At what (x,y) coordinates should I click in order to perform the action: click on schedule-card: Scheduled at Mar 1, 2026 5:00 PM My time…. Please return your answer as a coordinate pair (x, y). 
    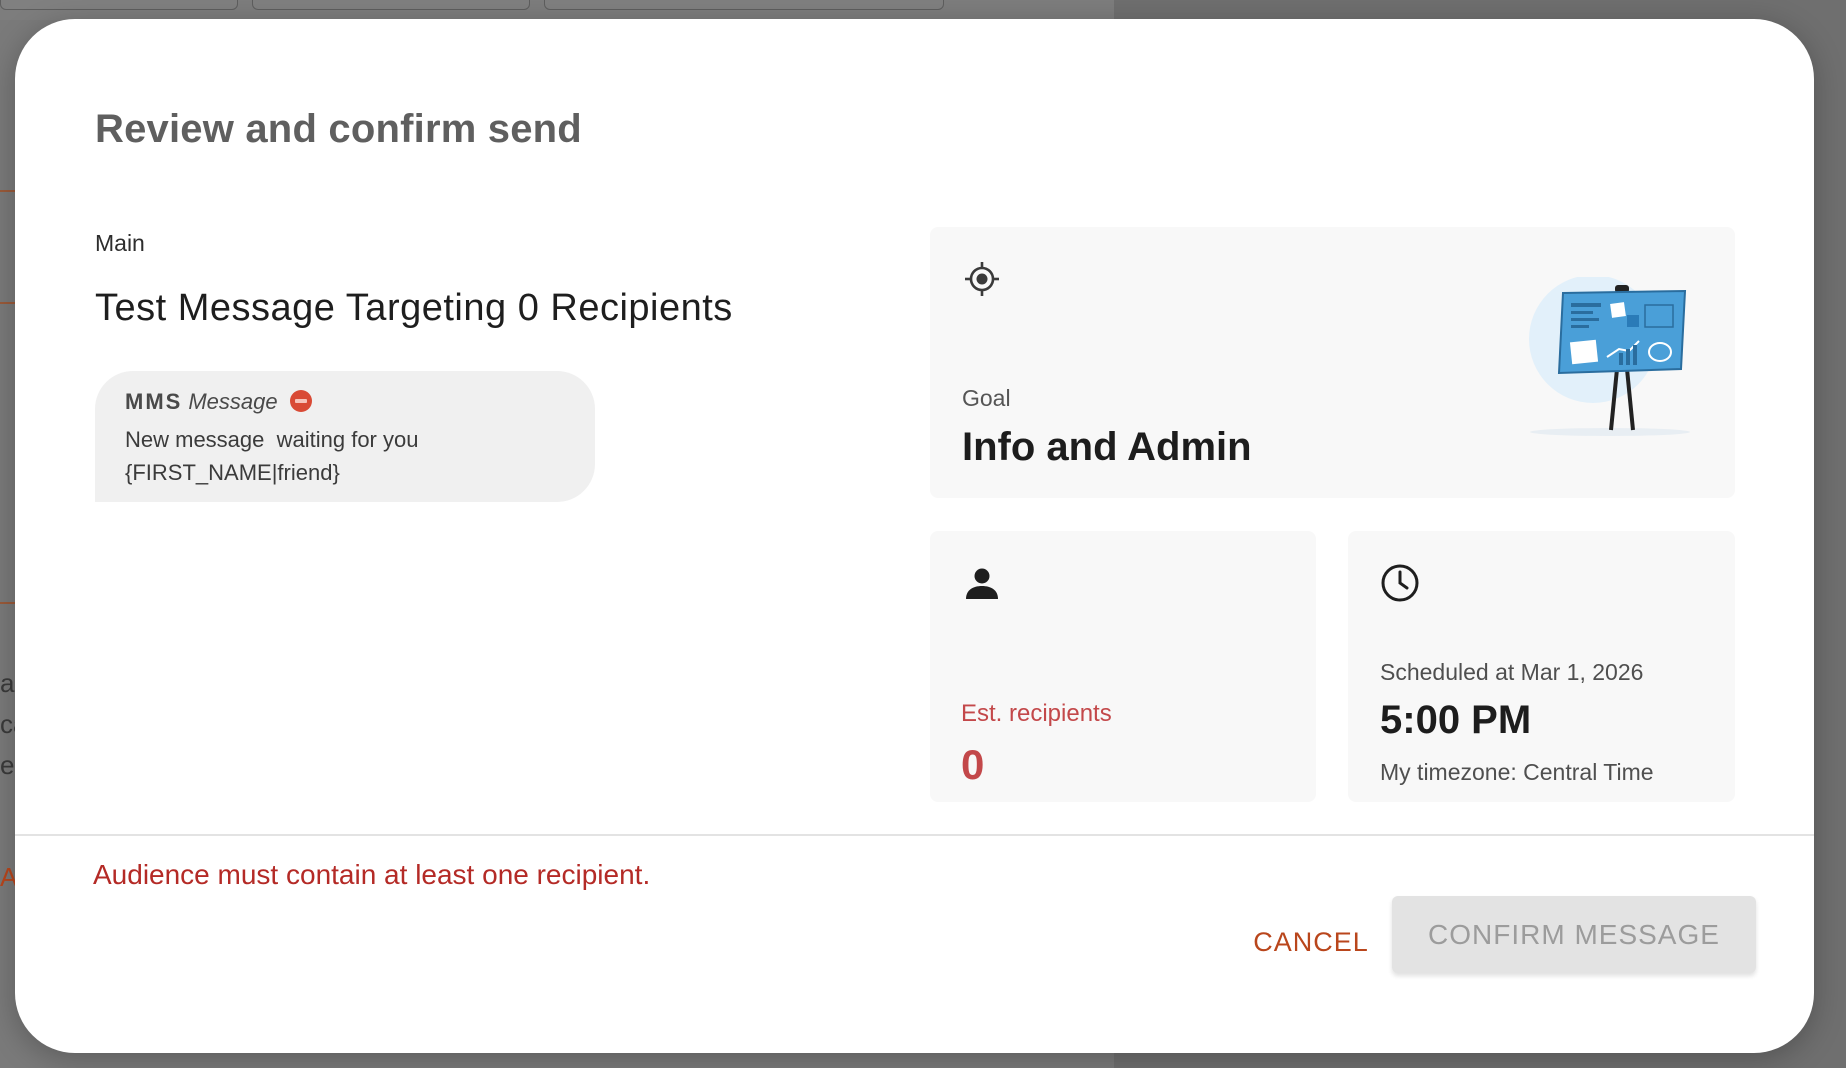
    Looking at the image, I should click on (1541, 666).